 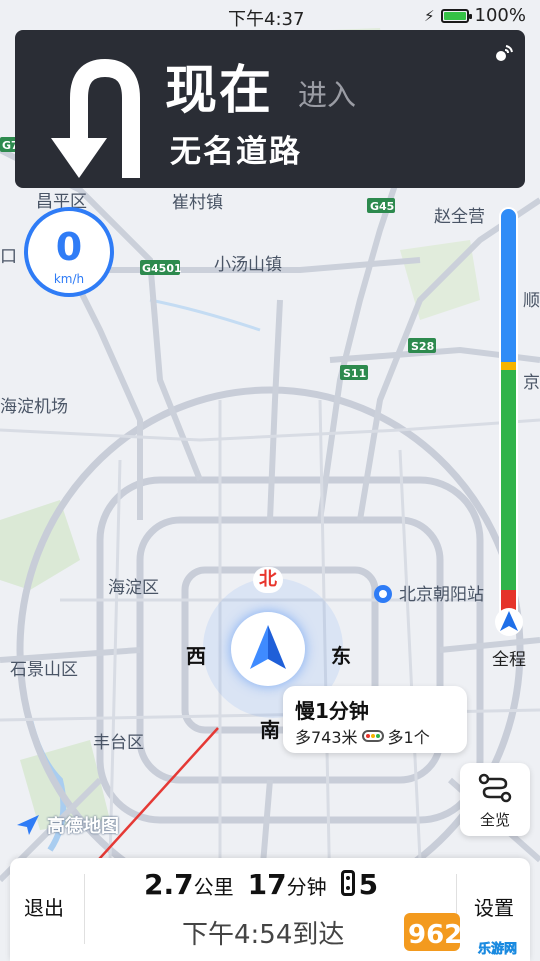 I want to click on road-name: 无名道路, so click(x=236, y=152).